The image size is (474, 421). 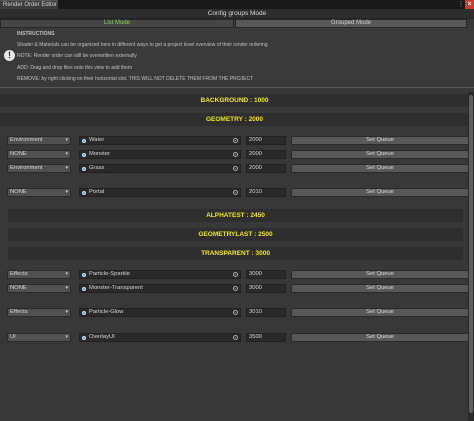 What do you see at coordinates (237, 4) in the screenshot?
I see `title-bar: Render Order Editor ⋮ ×` at bounding box center [237, 4].